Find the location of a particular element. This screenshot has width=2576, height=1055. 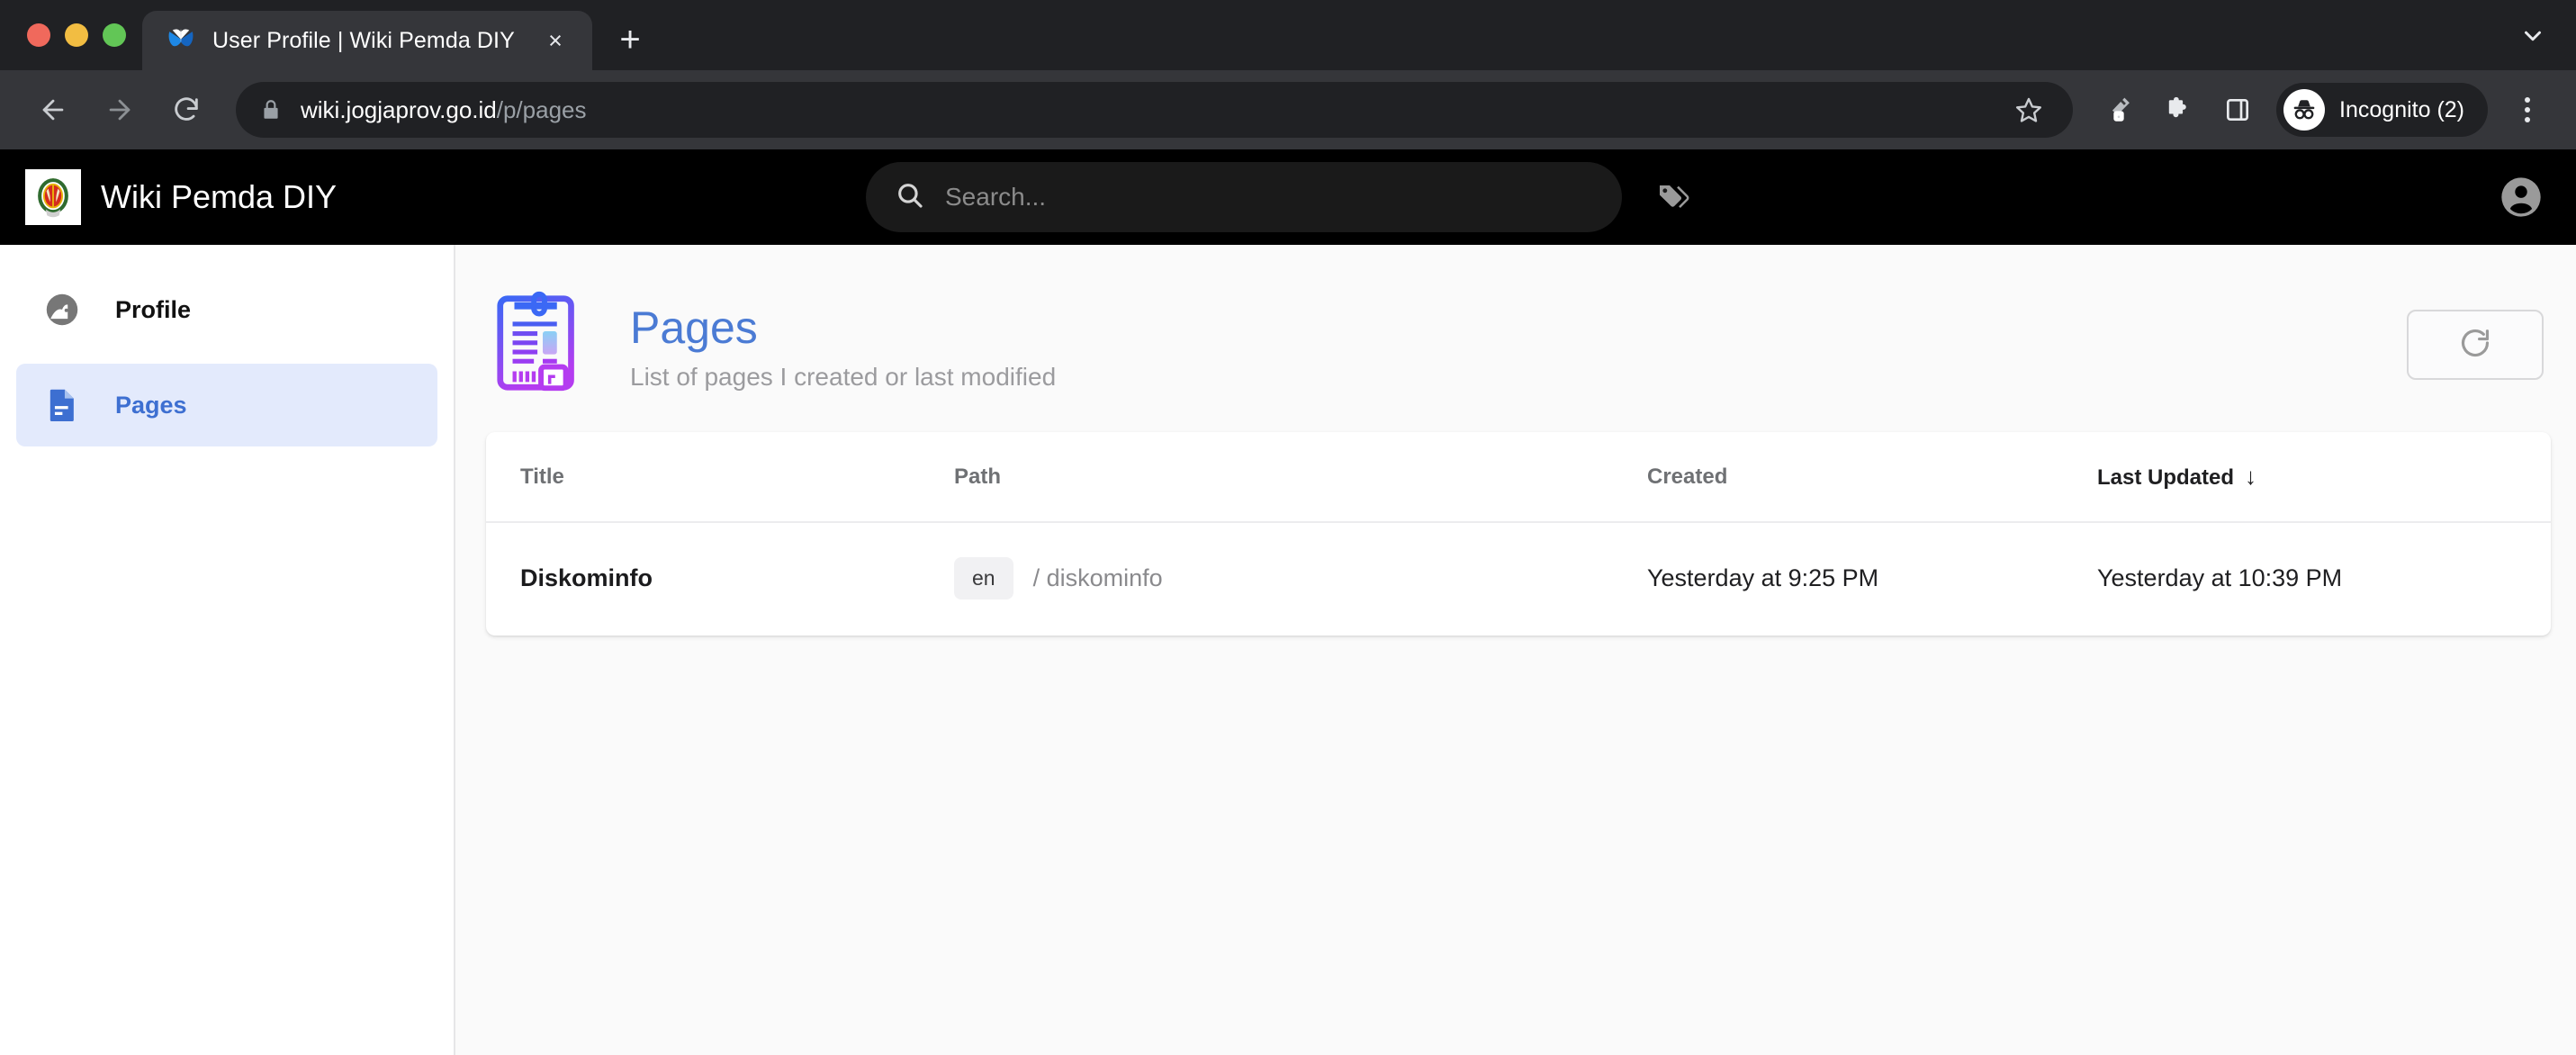

forward-arrow-icon is located at coordinates (119, 110).